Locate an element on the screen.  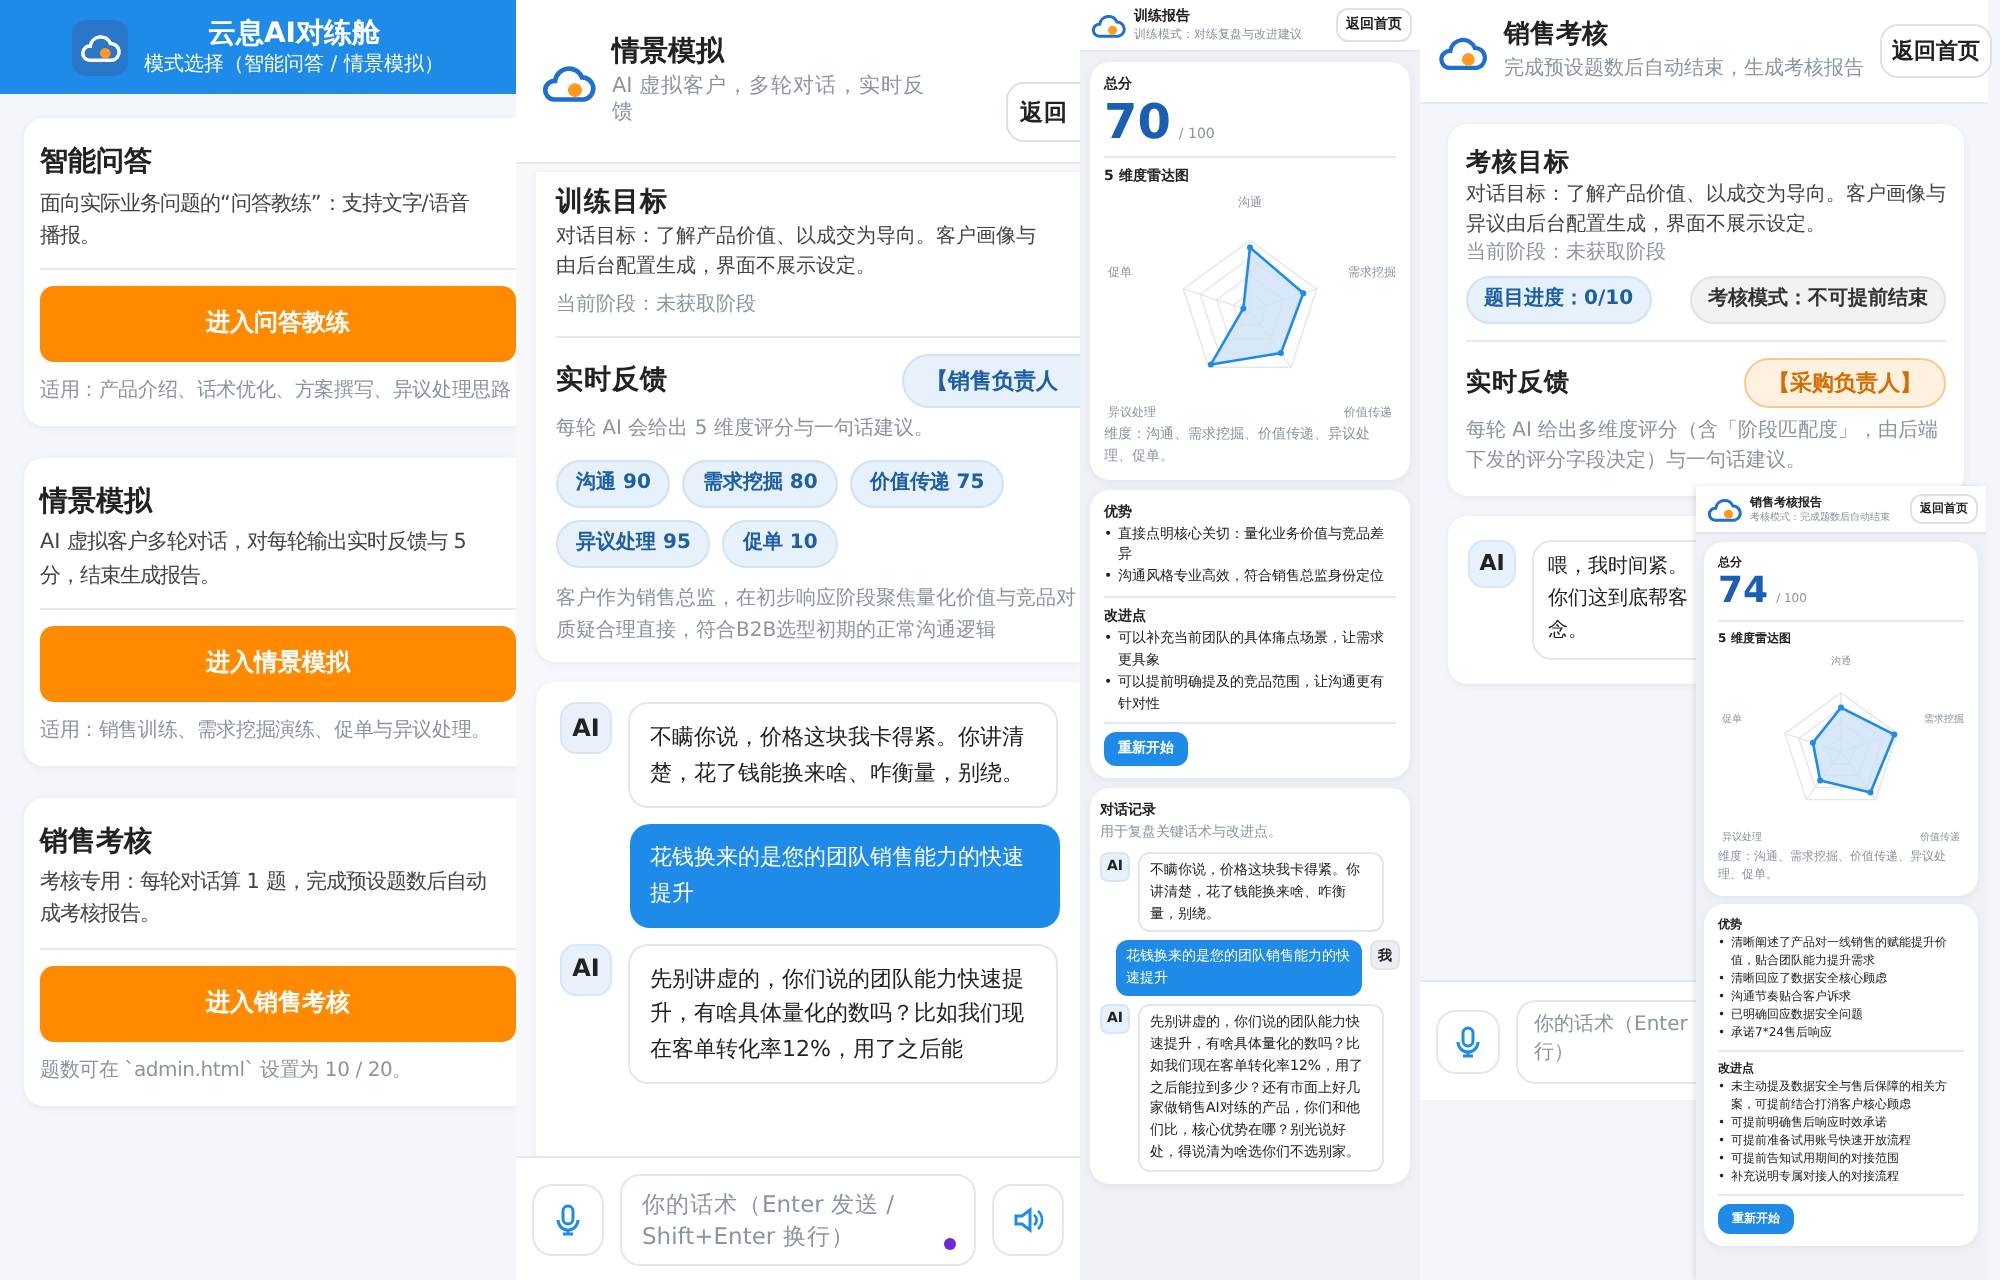
speaker-button is located at coordinates (1028, 1219).